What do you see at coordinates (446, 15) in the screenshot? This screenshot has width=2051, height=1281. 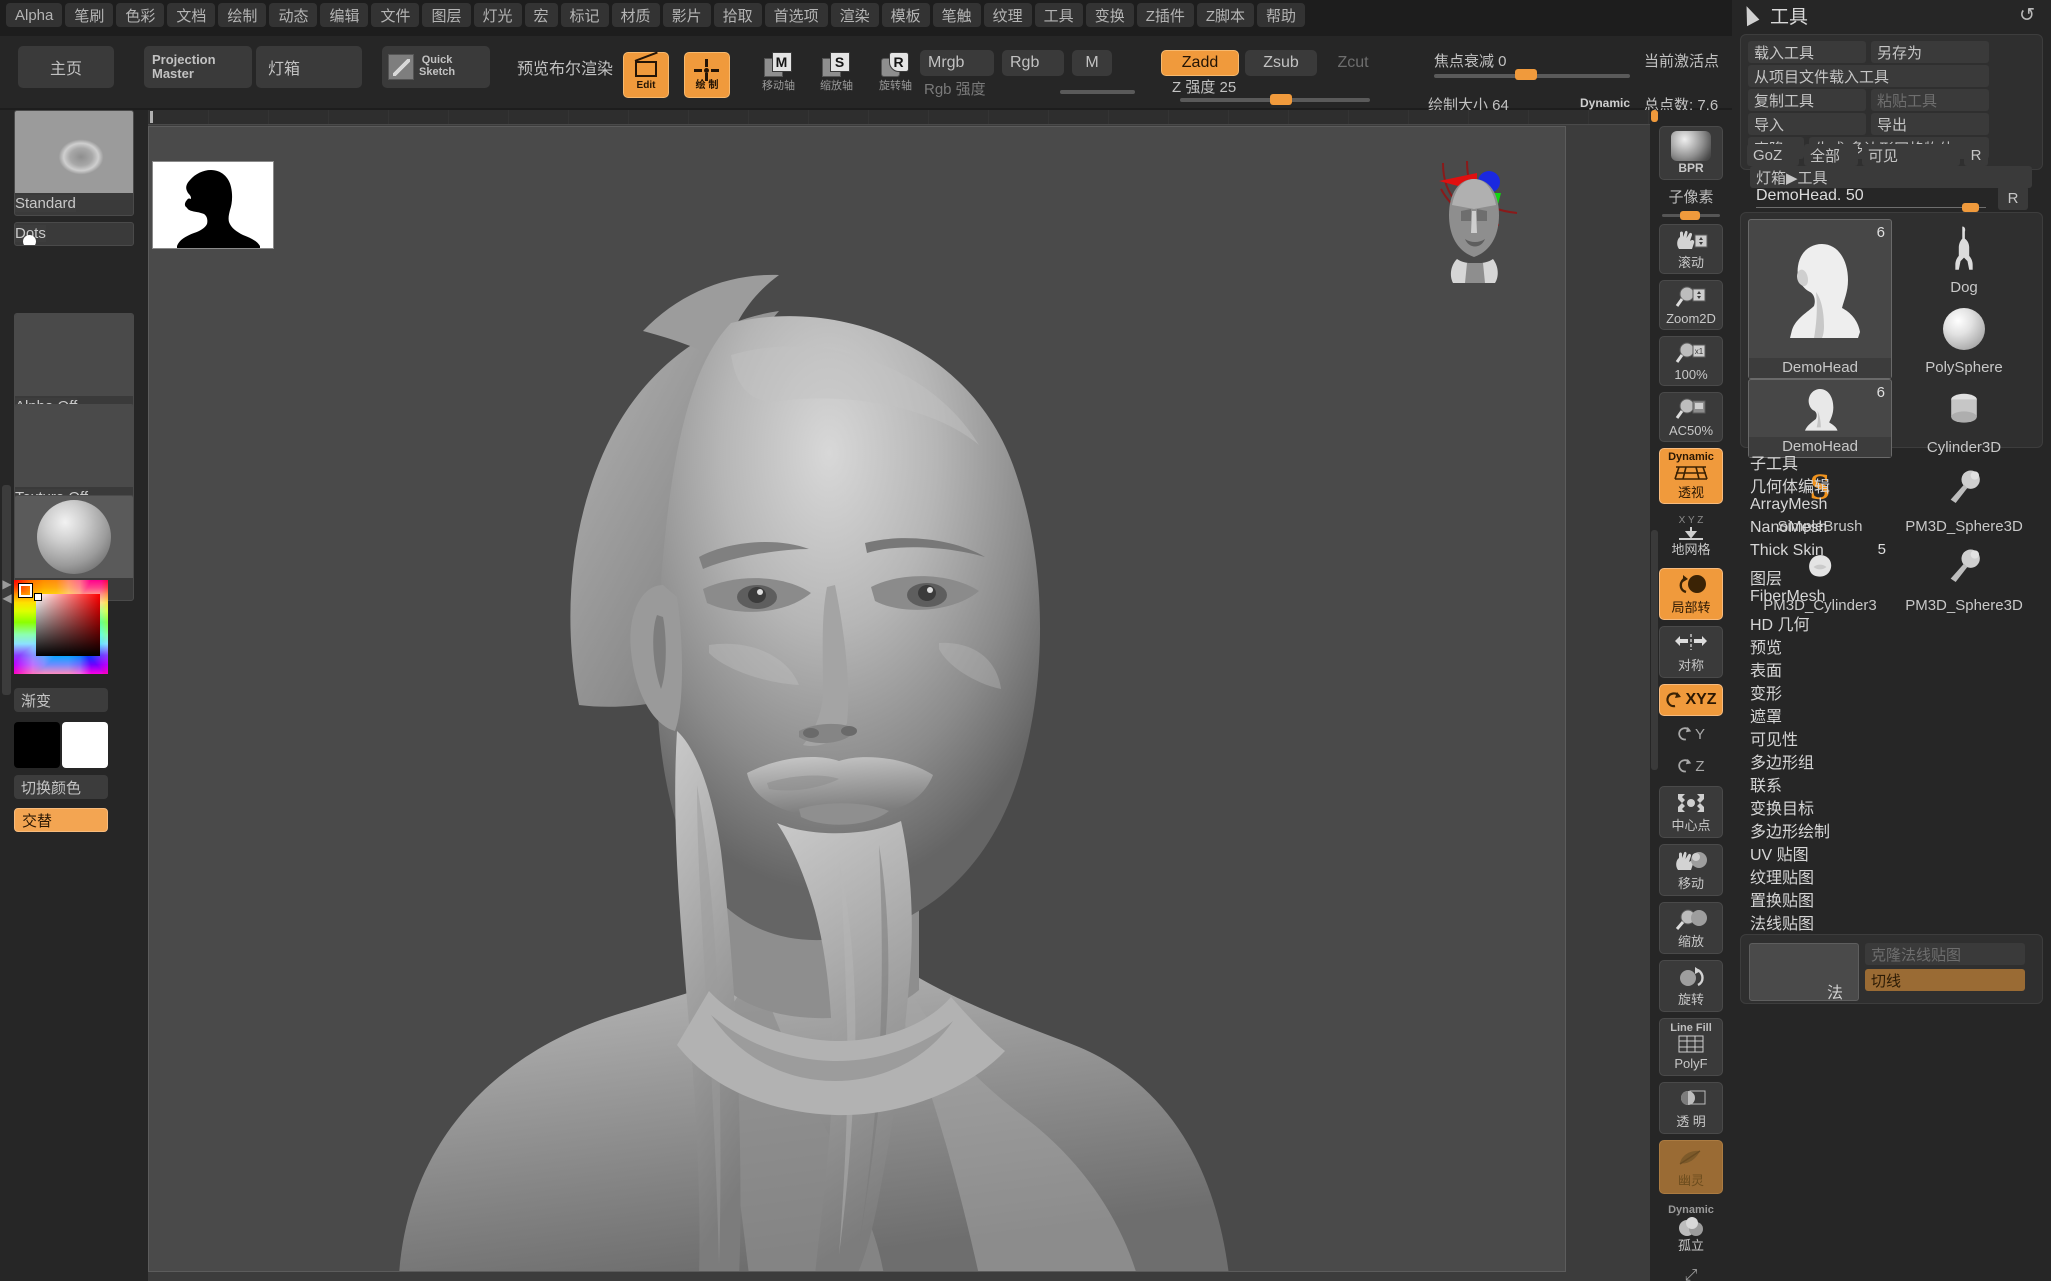 I see `menu-8: 图层` at bounding box center [446, 15].